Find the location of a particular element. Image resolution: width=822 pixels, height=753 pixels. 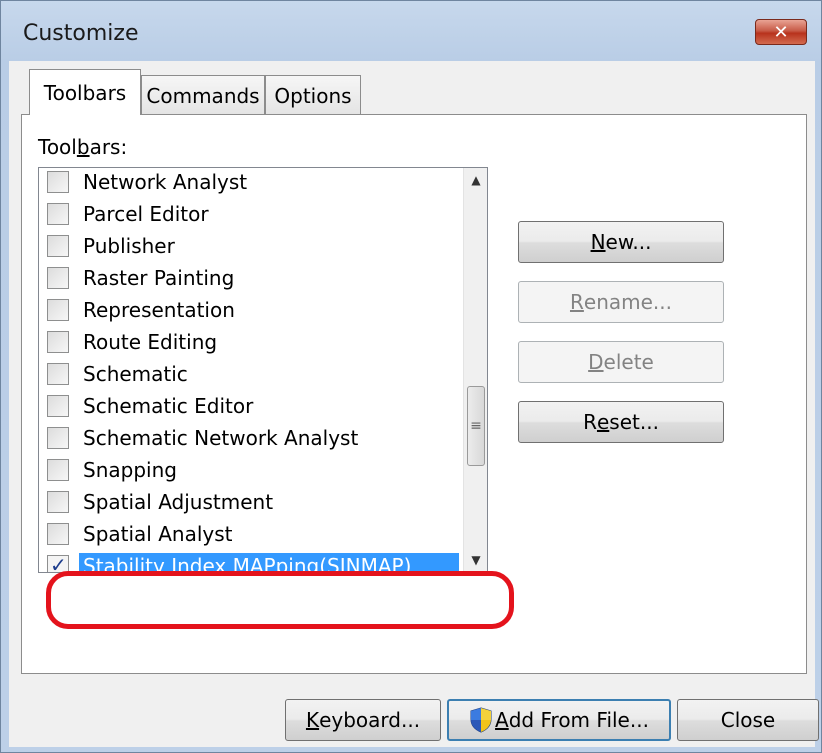

mnemonic: e is located at coordinates (603, 422).